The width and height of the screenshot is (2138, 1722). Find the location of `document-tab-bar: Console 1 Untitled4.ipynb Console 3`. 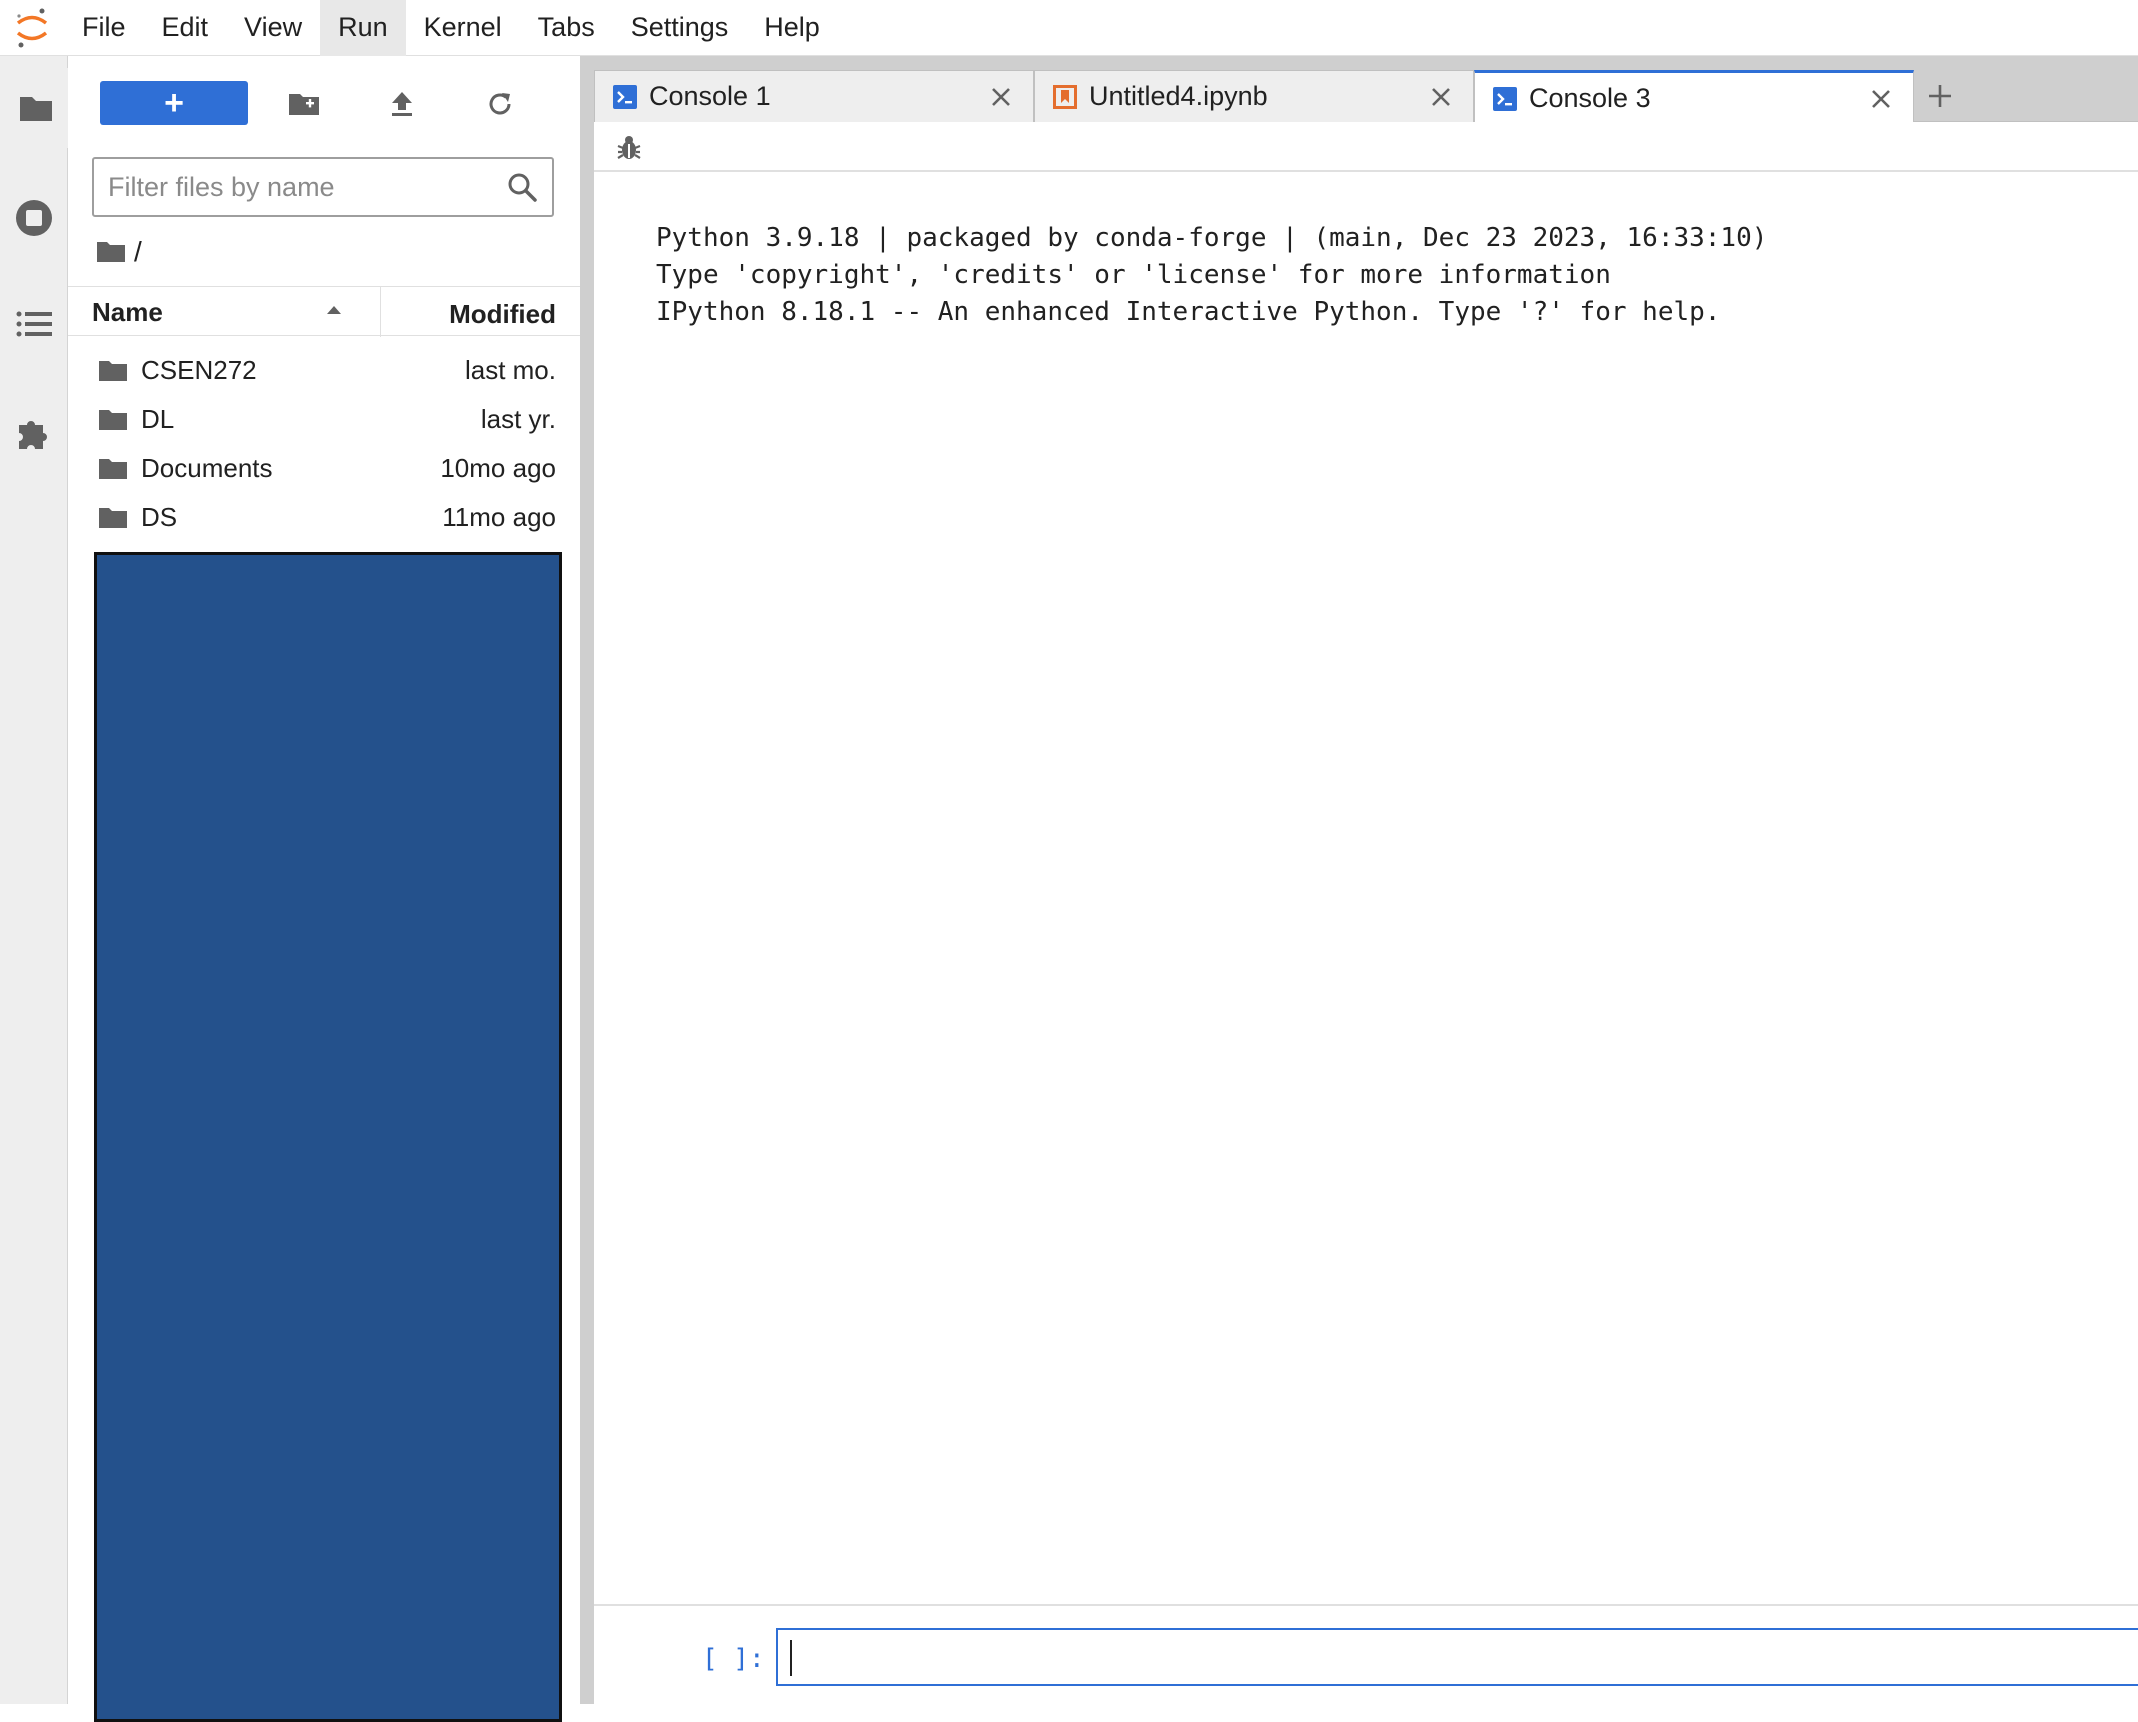

document-tab-bar: Console 1 Untitled4.ipynb Console 3 is located at coordinates (1366, 89).